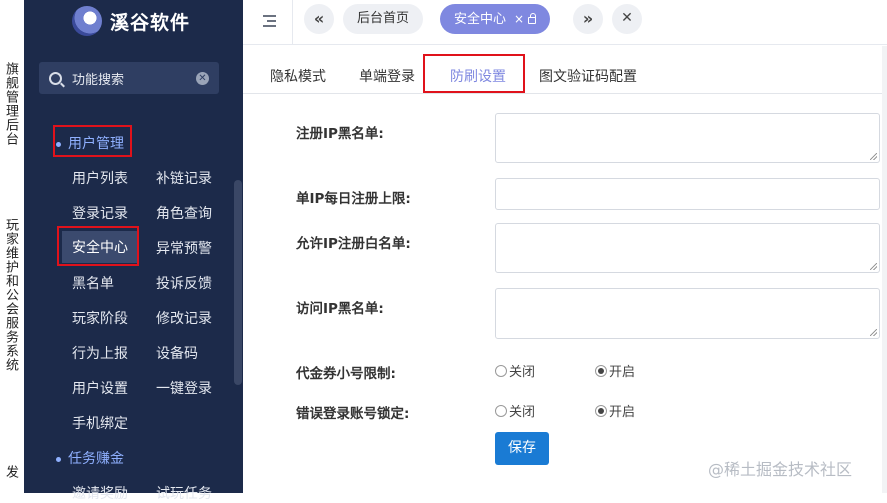 The image size is (887, 503). I want to click on logo-text: 溪谷软件, so click(150, 22).